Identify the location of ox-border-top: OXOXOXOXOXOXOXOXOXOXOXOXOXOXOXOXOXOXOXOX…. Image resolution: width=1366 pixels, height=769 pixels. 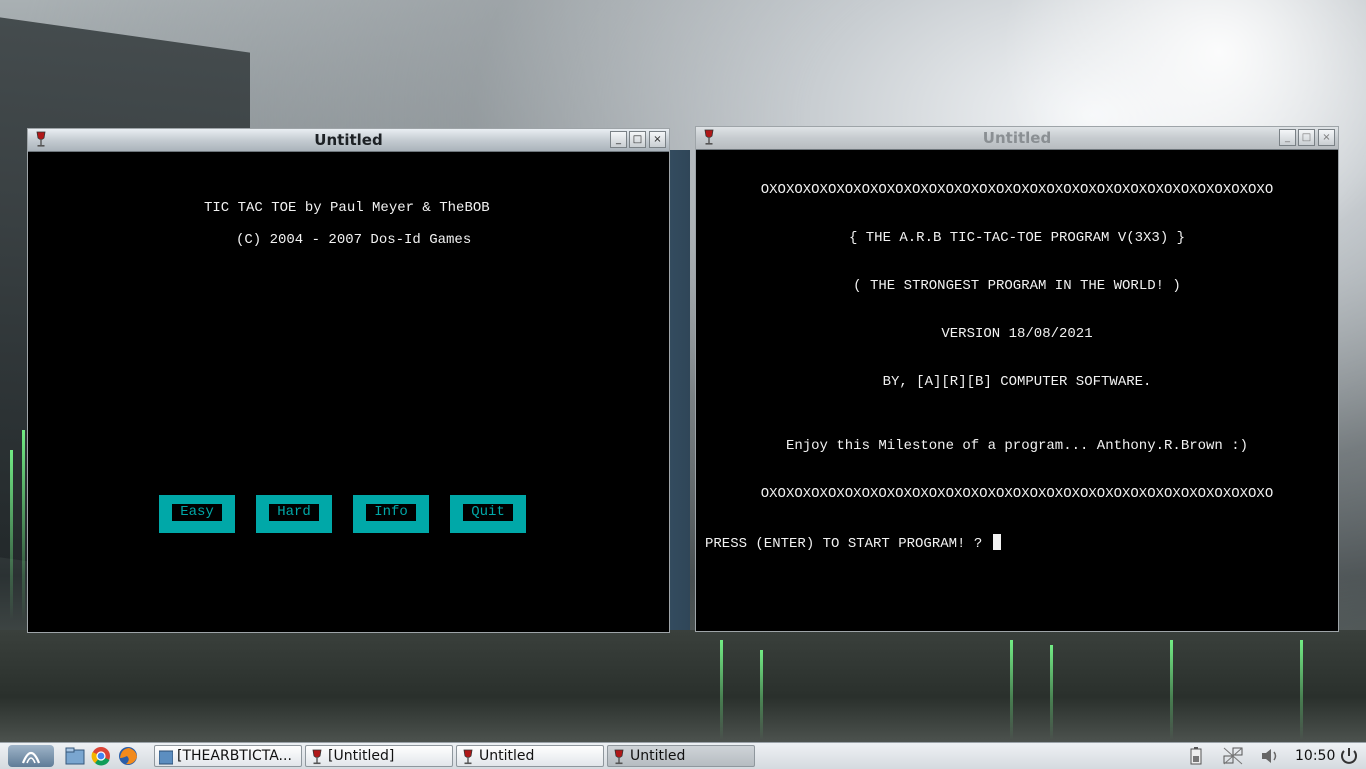
(1017, 190).